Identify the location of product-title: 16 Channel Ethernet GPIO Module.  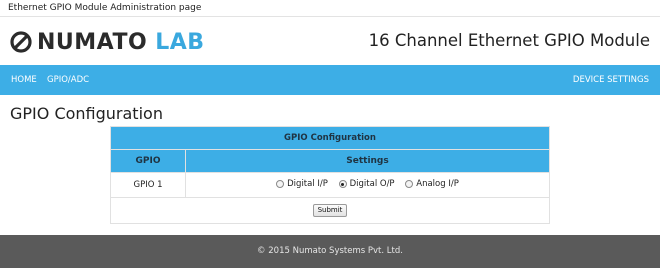
(509, 40).